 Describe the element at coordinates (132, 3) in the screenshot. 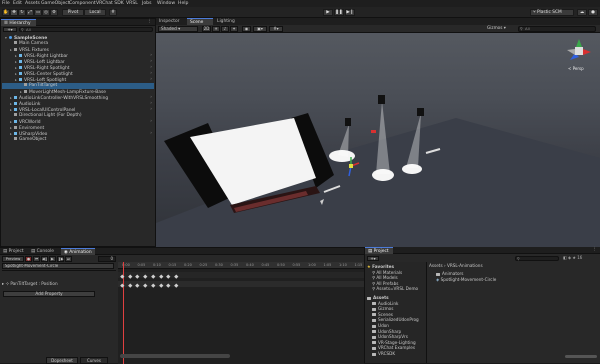

I see `menu-vrsl: VRSL` at that location.